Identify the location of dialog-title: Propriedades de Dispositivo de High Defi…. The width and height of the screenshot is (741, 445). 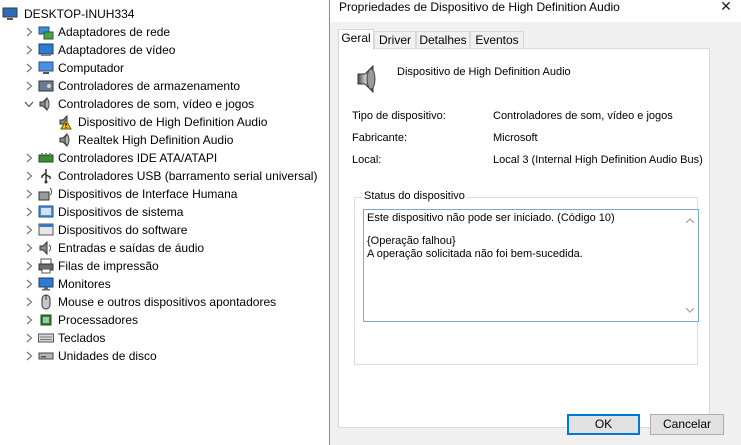
(479, 7).